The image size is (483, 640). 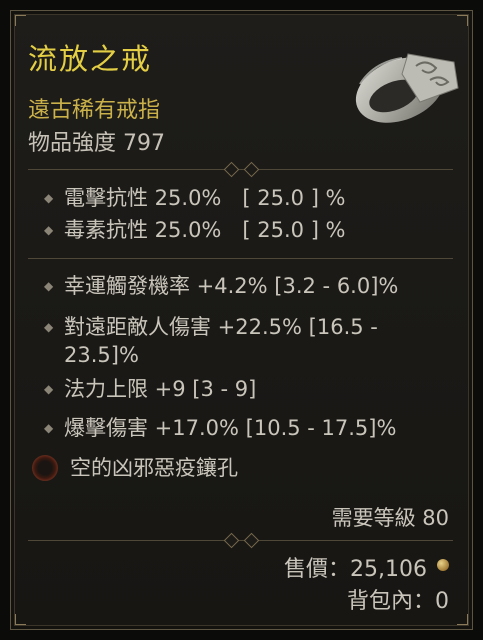 I want to click on affix-row: ◆ 爆擊傷害 +17.0% [10.5 - 17.5]%, so click(x=220, y=427).